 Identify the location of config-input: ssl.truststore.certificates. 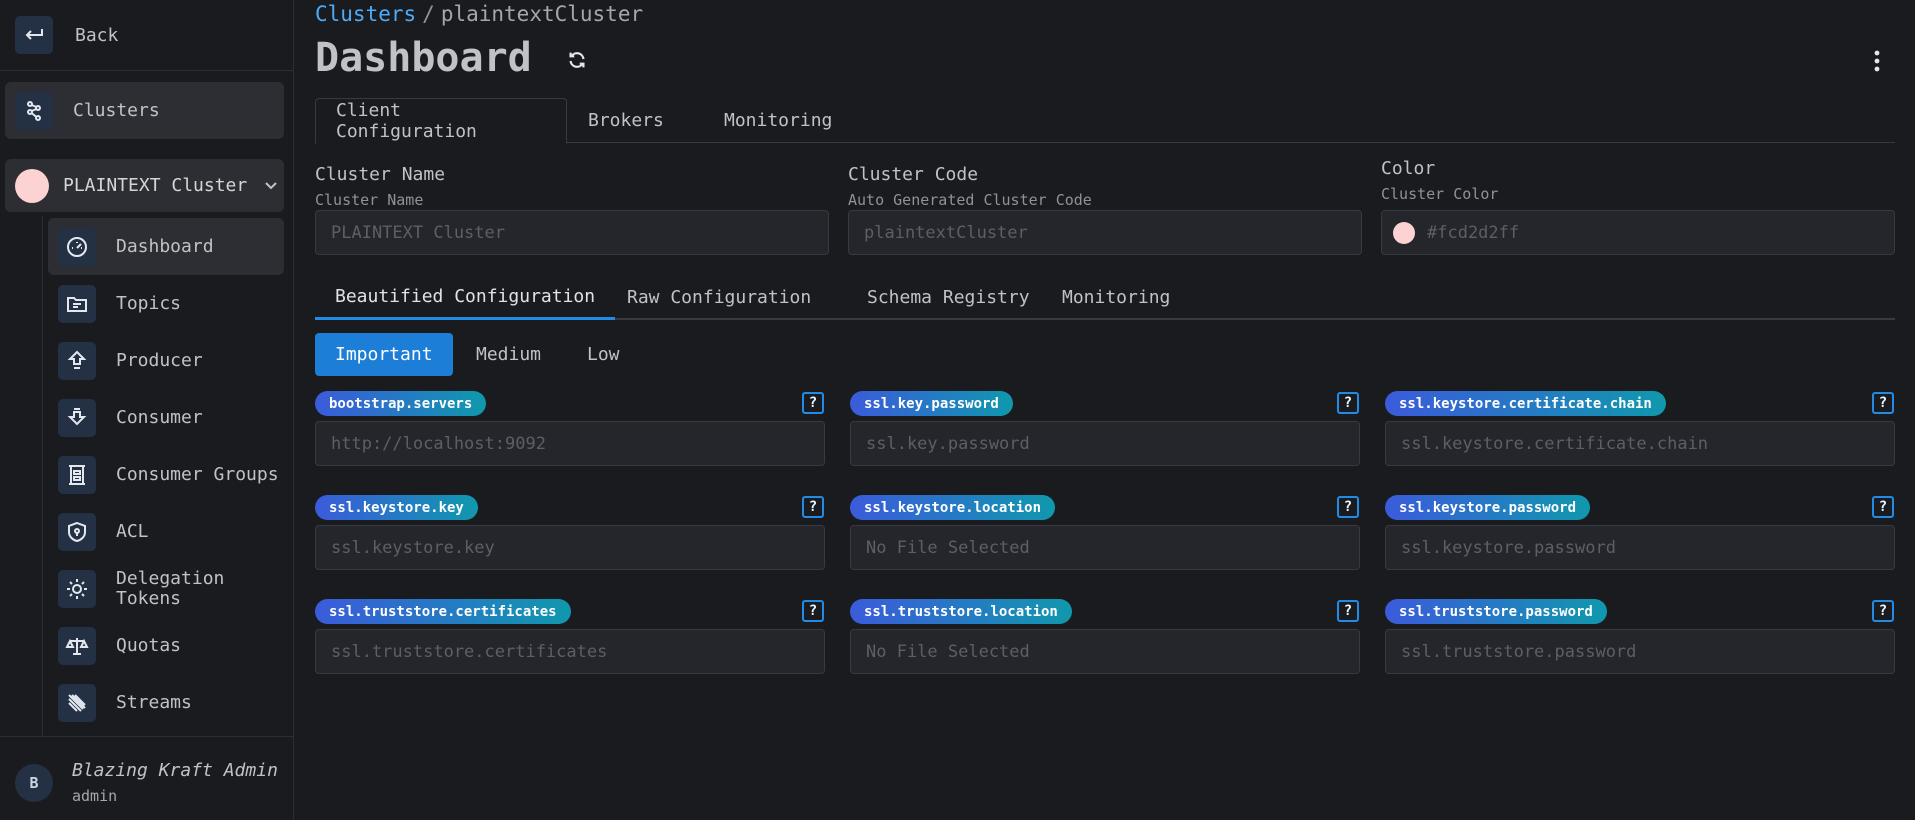
(570, 651).